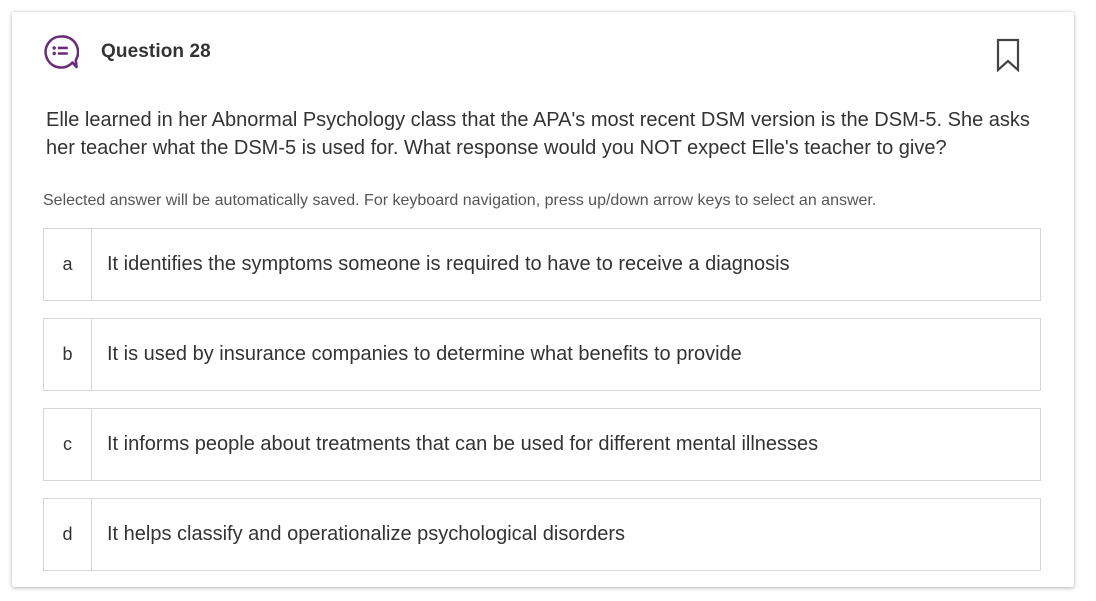 The height and width of the screenshot is (601, 1096). I want to click on option-letter: b, so click(68, 354).